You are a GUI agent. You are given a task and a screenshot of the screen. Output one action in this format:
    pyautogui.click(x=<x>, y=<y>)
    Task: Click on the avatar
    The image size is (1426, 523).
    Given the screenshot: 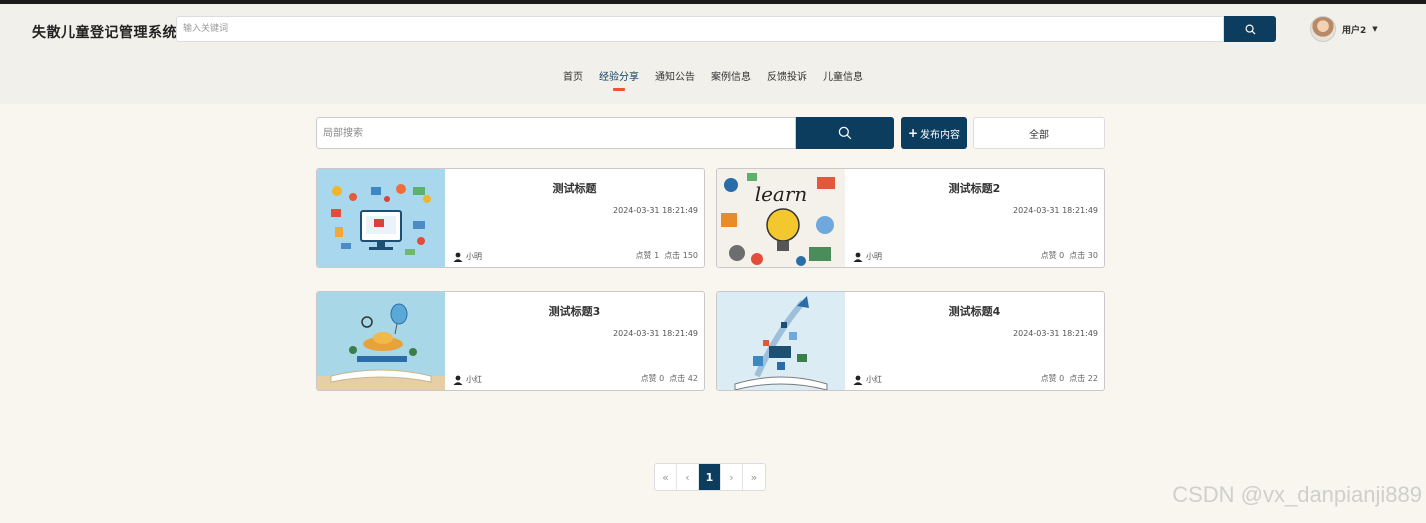 What is the action you would take?
    pyautogui.click(x=1323, y=29)
    